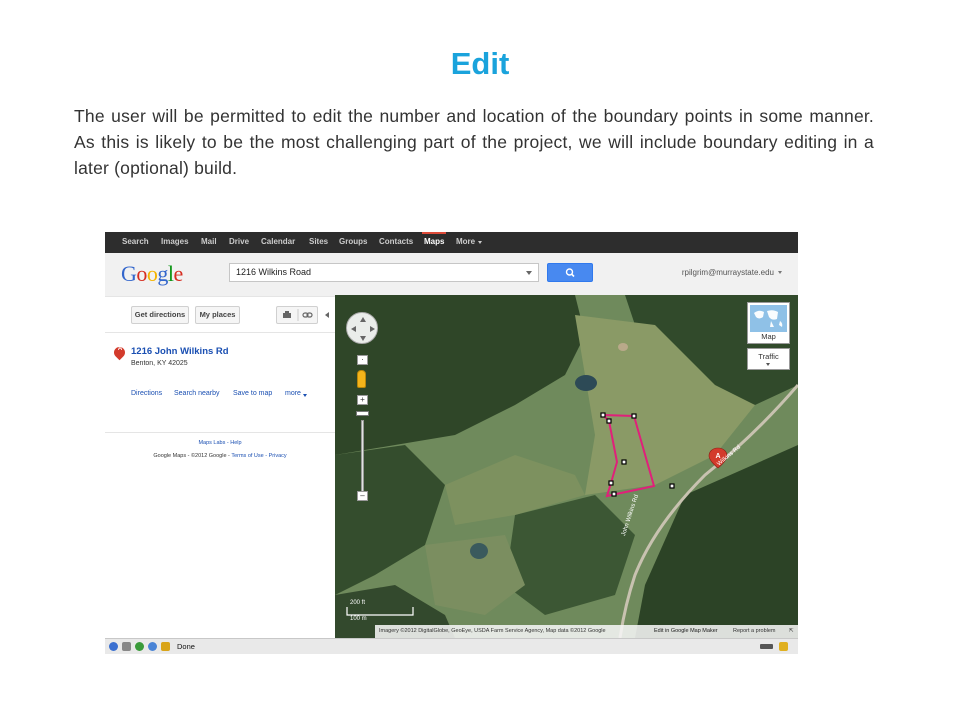  What do you see at coordinates (220, 443) in the screenshot?
I see `footer-links: Maps Labs - Help` at bounding box center [220, 443].